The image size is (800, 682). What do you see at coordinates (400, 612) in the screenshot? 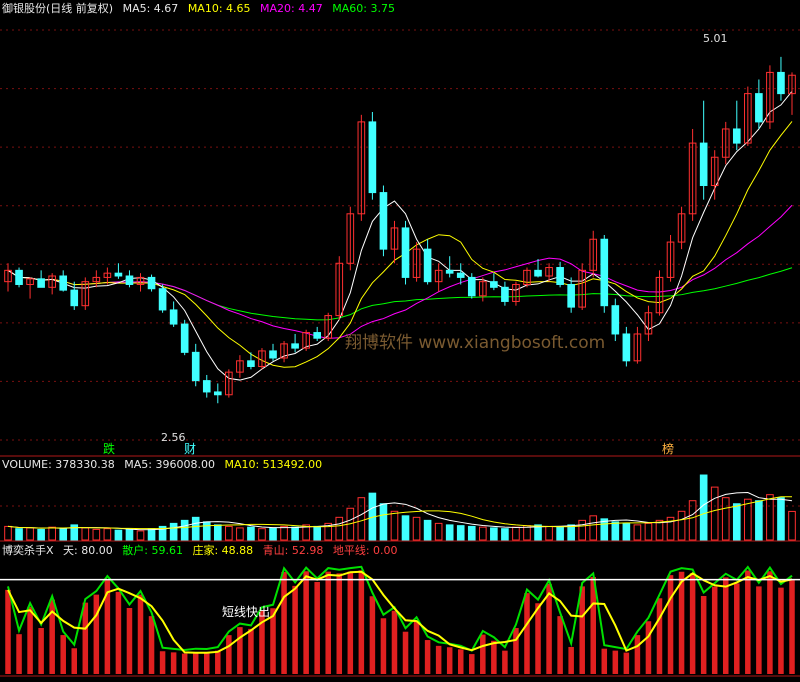
I see `zhuangjia-line` at bounding box center [400, 612].